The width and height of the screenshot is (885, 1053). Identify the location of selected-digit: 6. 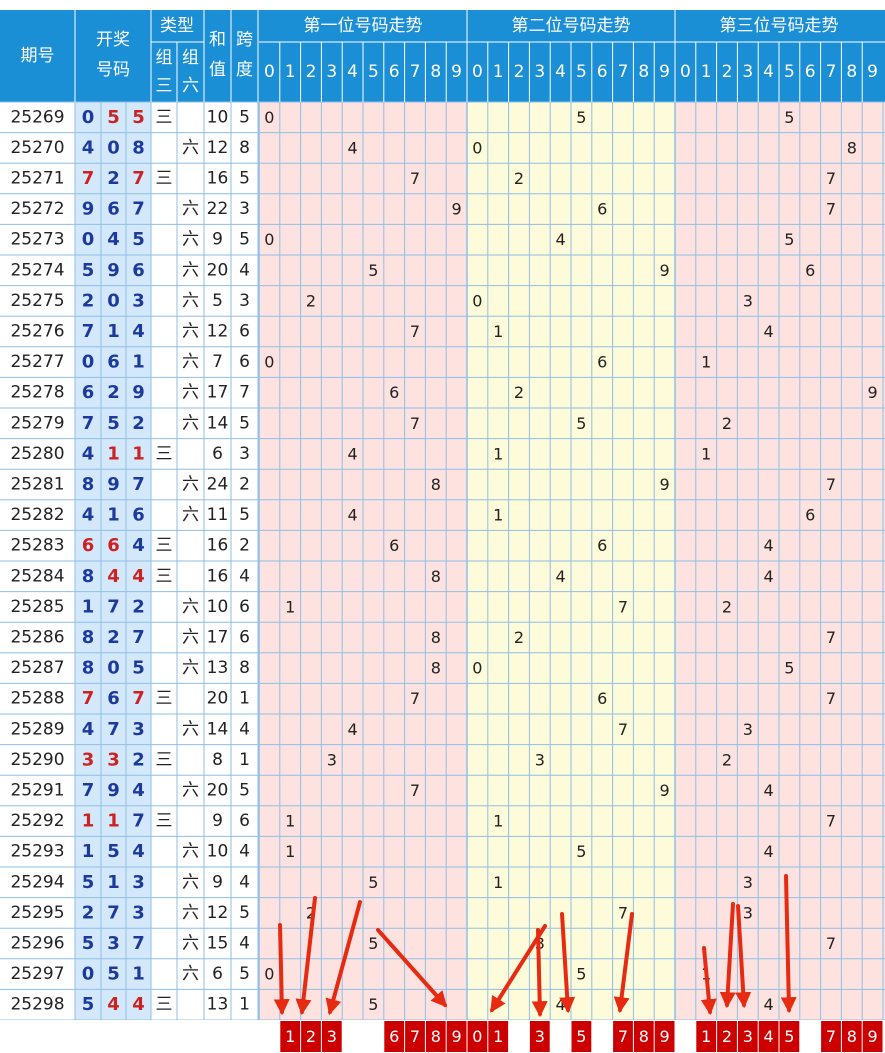
(394, 1036).